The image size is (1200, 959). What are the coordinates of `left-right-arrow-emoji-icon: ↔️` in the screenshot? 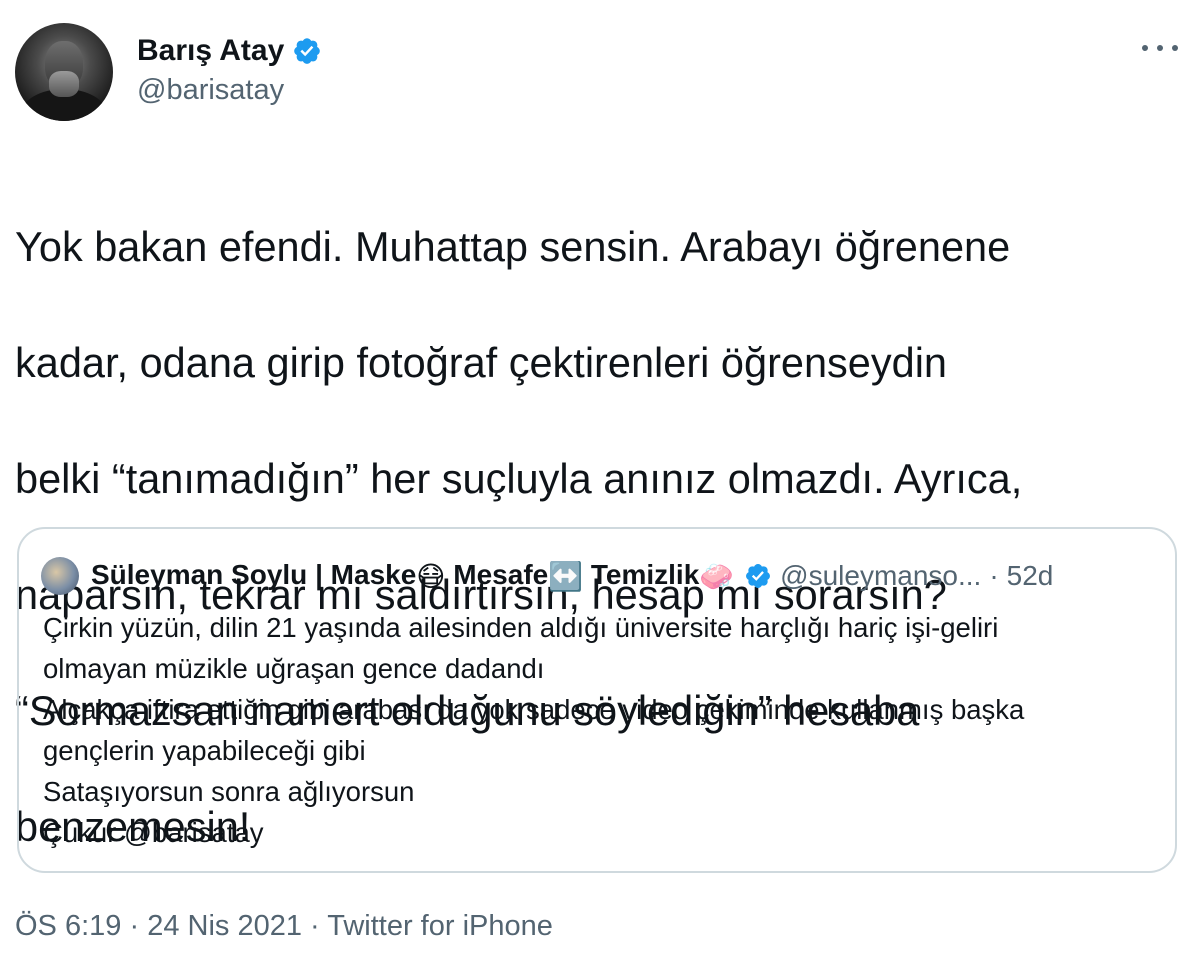 It's located at (566, 577).